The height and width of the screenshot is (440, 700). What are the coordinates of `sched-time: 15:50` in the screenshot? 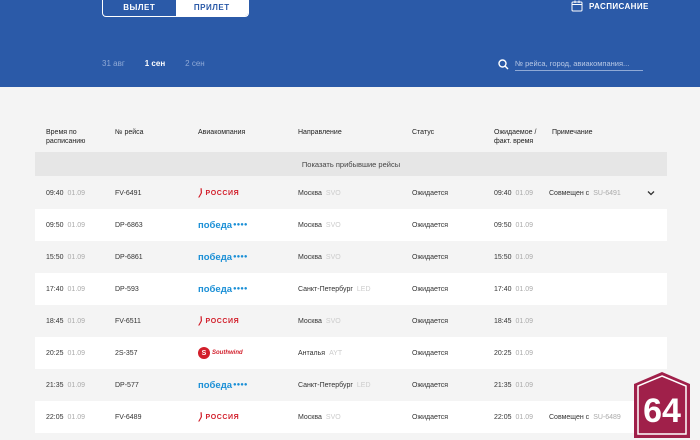 It's located at (55, 257).